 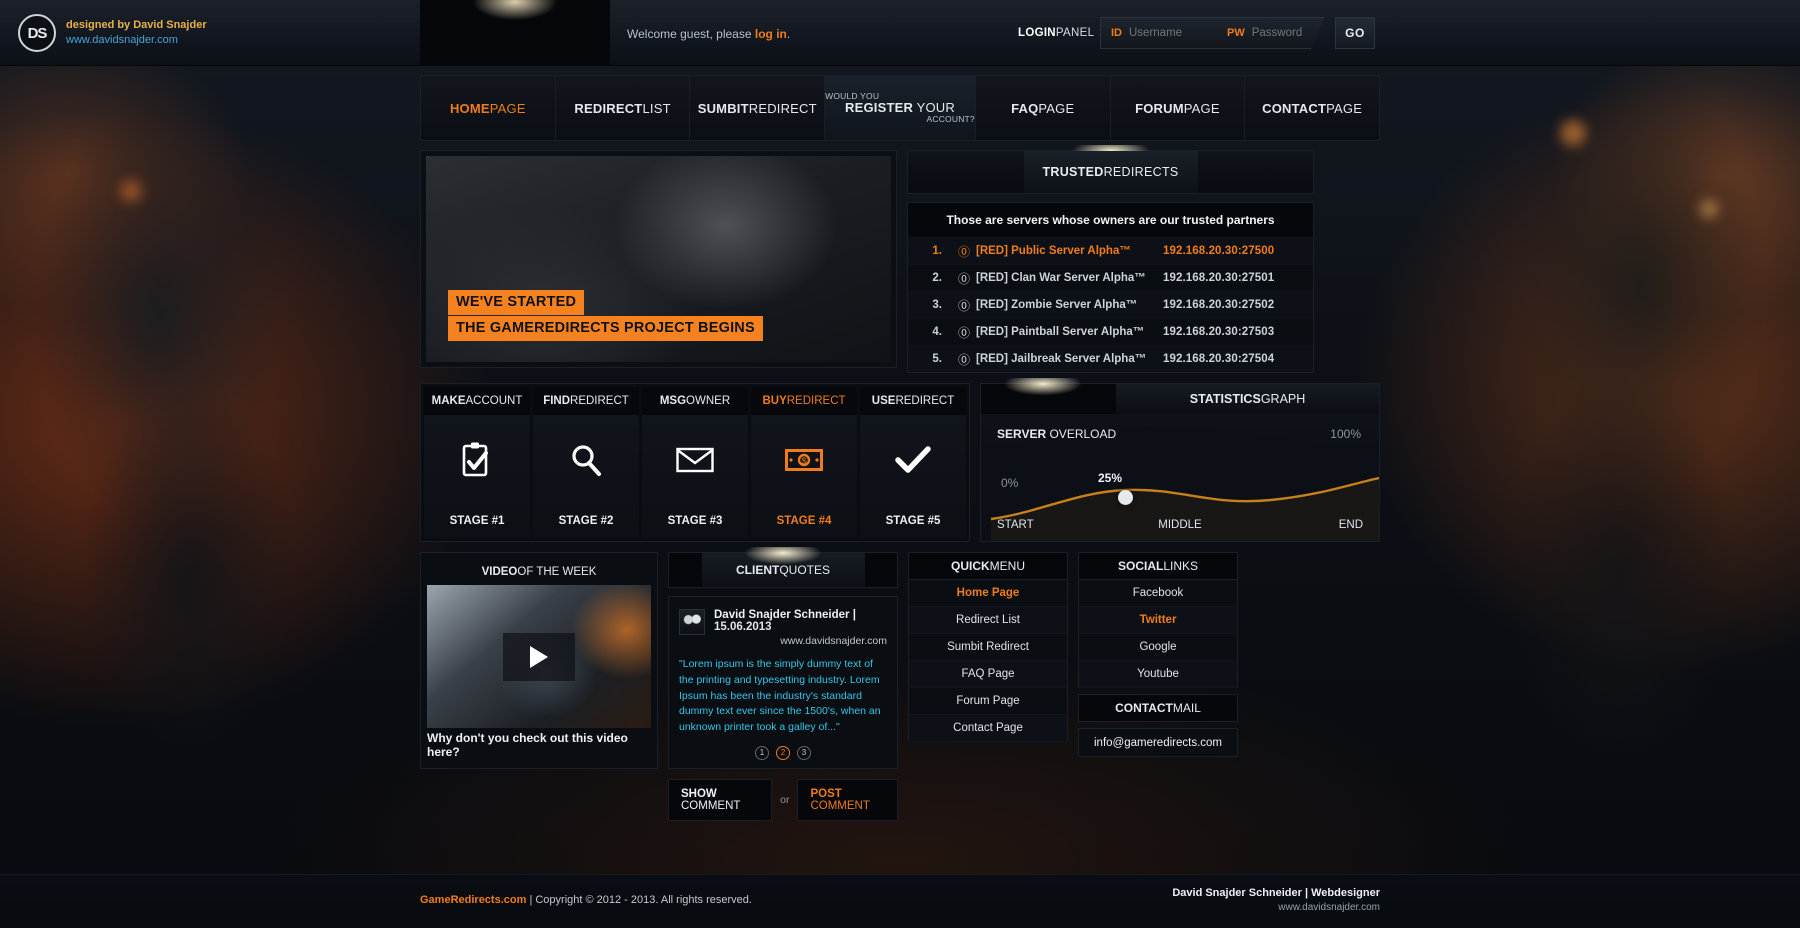 What do you see at coordinates (1043, 393) in the screenshot?
I see `lamp-glow-icon` at bounding box center [1043, 393].